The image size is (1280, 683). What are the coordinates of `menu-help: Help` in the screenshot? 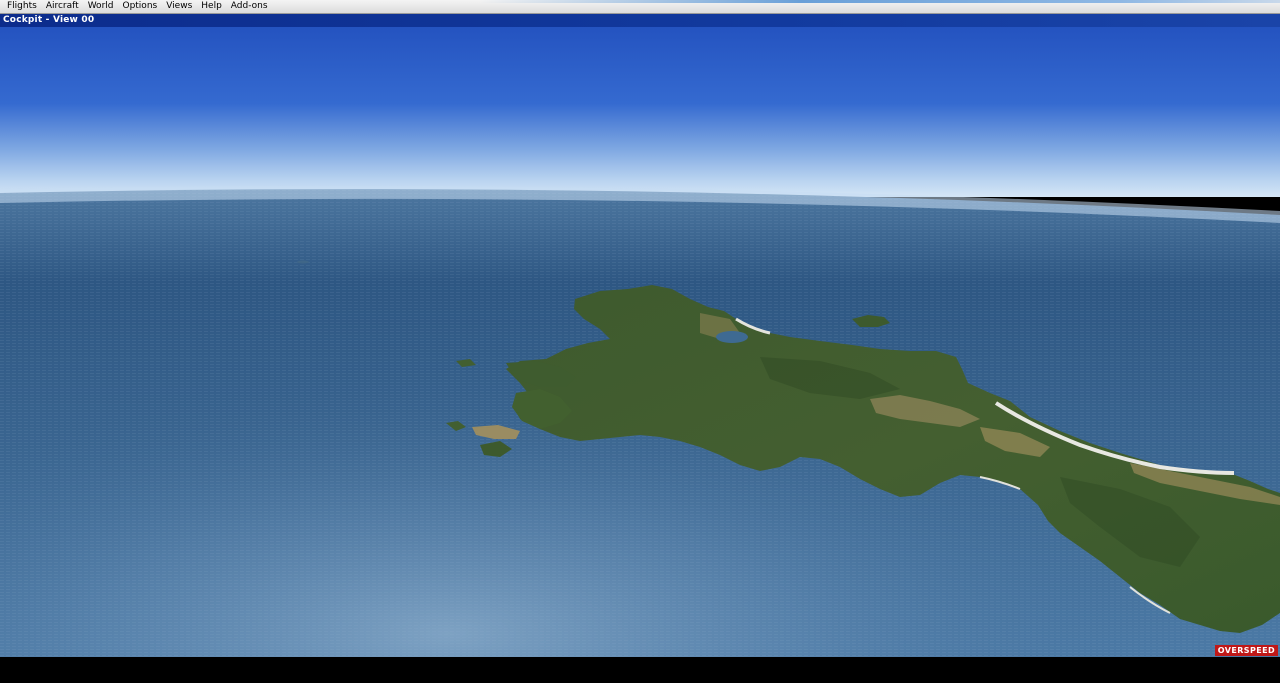 It's located at (211, 6).